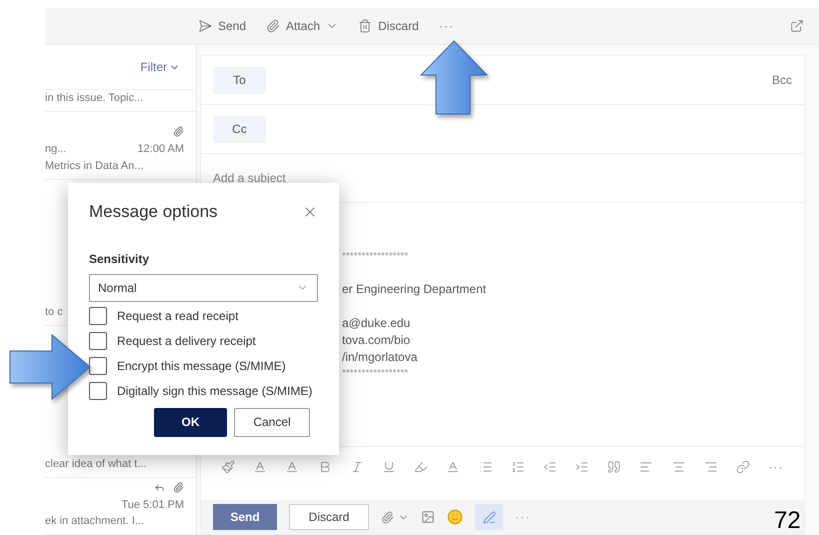 This screenshot has width=819, height=535. Describe the element at coordinates (376, 323) in the screenshot. I see `body-text: a@duke.edu` at that location.